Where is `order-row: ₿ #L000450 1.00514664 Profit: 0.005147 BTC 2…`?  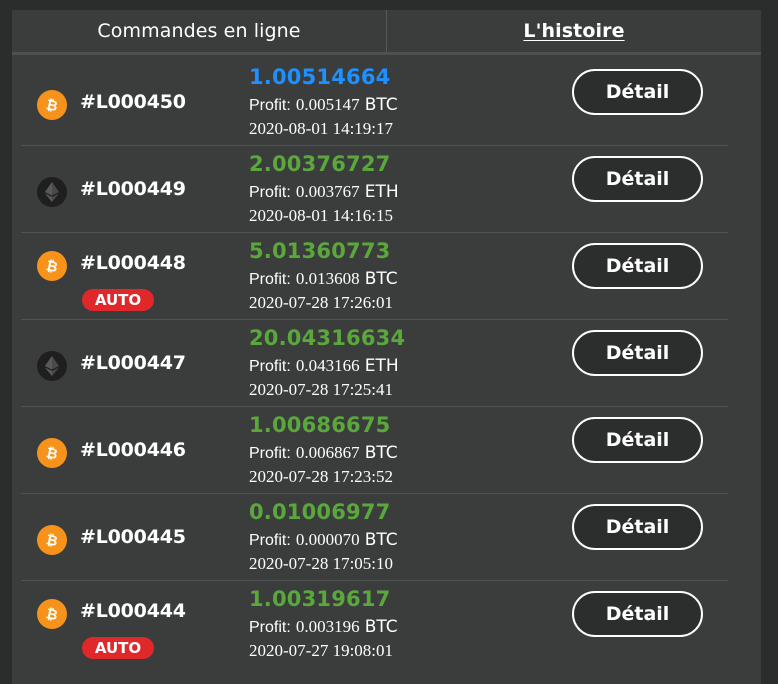 order-row: ₿ #L000450 1.00514664 Profit: 0.005147 BTC 2… is located at coordinates (374, 102).